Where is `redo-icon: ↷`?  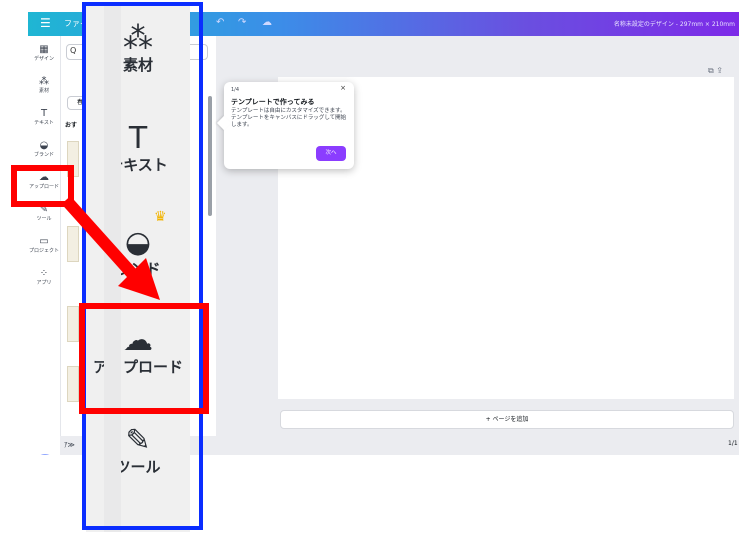 redo-icon: ↷ is located at coordinates (242, 22).